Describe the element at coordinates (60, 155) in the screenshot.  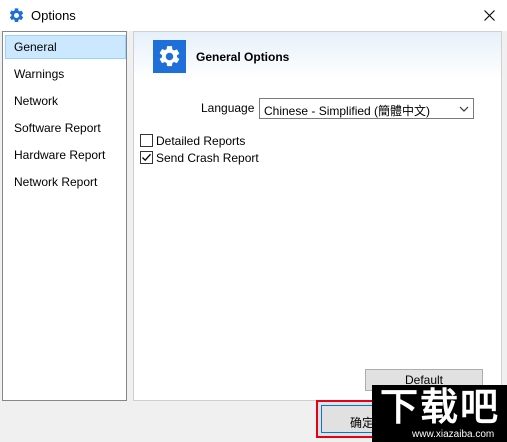
I see `sidebar-item-label: Hardware Report` at that location.